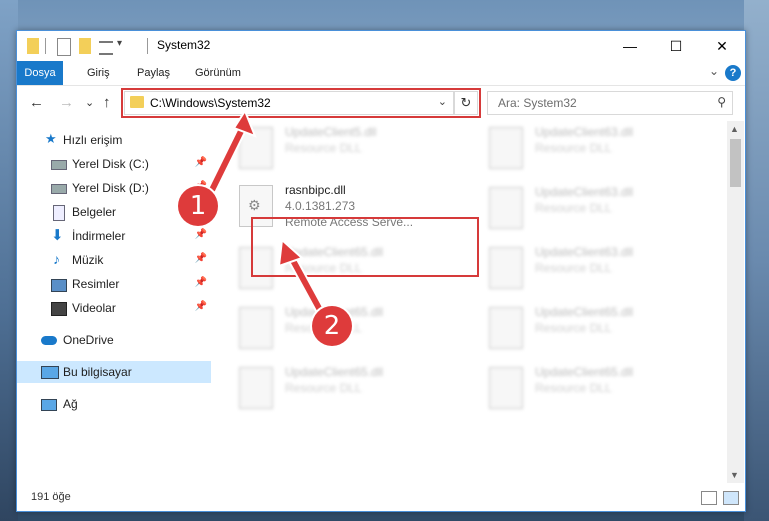 This screenshot has width=769, height=521. What do you see at coordinates (266, 210) in the screenshot?
I see `annotation-arrows` at bounding box center [266, 210].